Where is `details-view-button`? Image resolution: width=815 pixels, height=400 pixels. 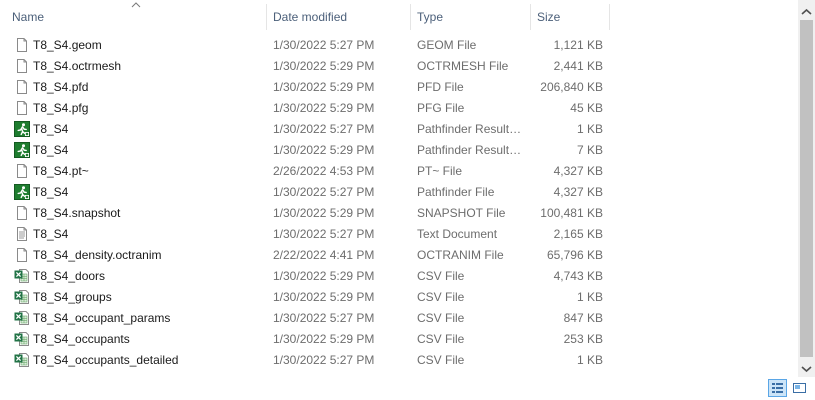
details-view-button is located at coordinates (777, 388).